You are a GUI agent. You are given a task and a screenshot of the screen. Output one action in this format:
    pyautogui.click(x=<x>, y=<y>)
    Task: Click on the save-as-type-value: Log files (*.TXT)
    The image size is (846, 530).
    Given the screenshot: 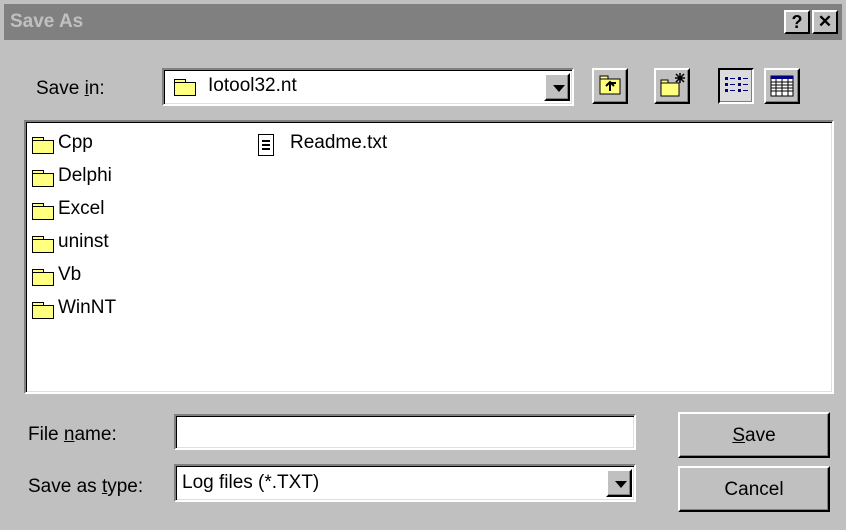 What is the action you would take?
    pyautogui.click(x=251, y=482)
    